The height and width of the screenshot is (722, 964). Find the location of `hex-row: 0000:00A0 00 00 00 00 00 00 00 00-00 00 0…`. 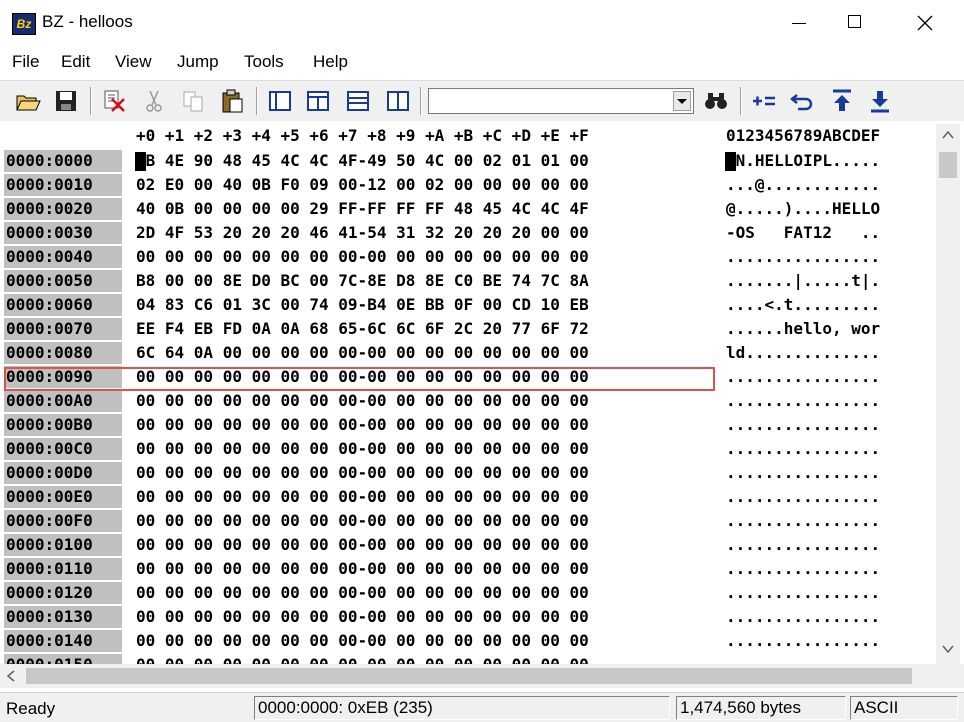

hex-row: 0000:00A0 00 00 00 00 00 00 00 00-00 00 0… is located at coordinates (470, 402).